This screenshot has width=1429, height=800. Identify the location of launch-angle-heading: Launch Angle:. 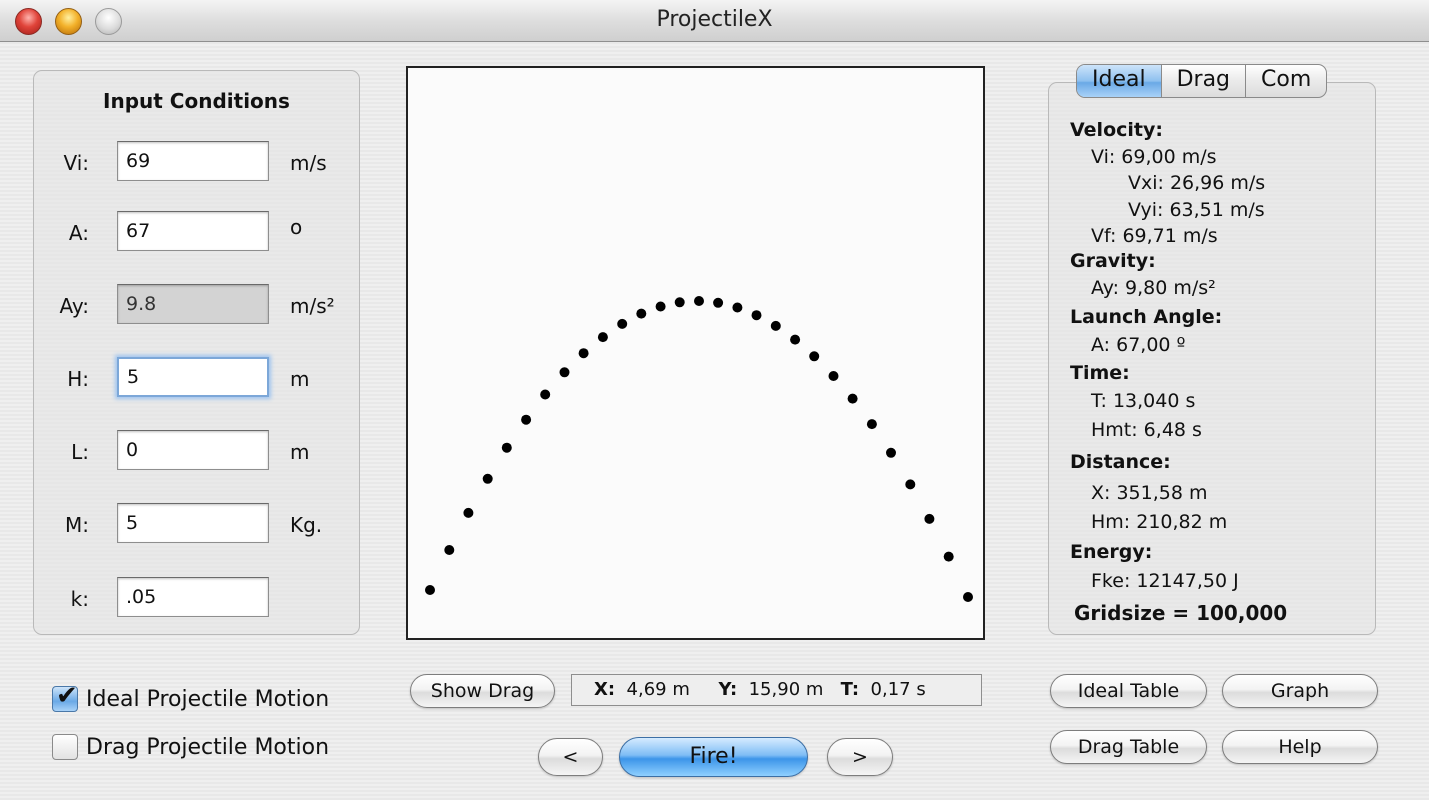
(1146, 317).